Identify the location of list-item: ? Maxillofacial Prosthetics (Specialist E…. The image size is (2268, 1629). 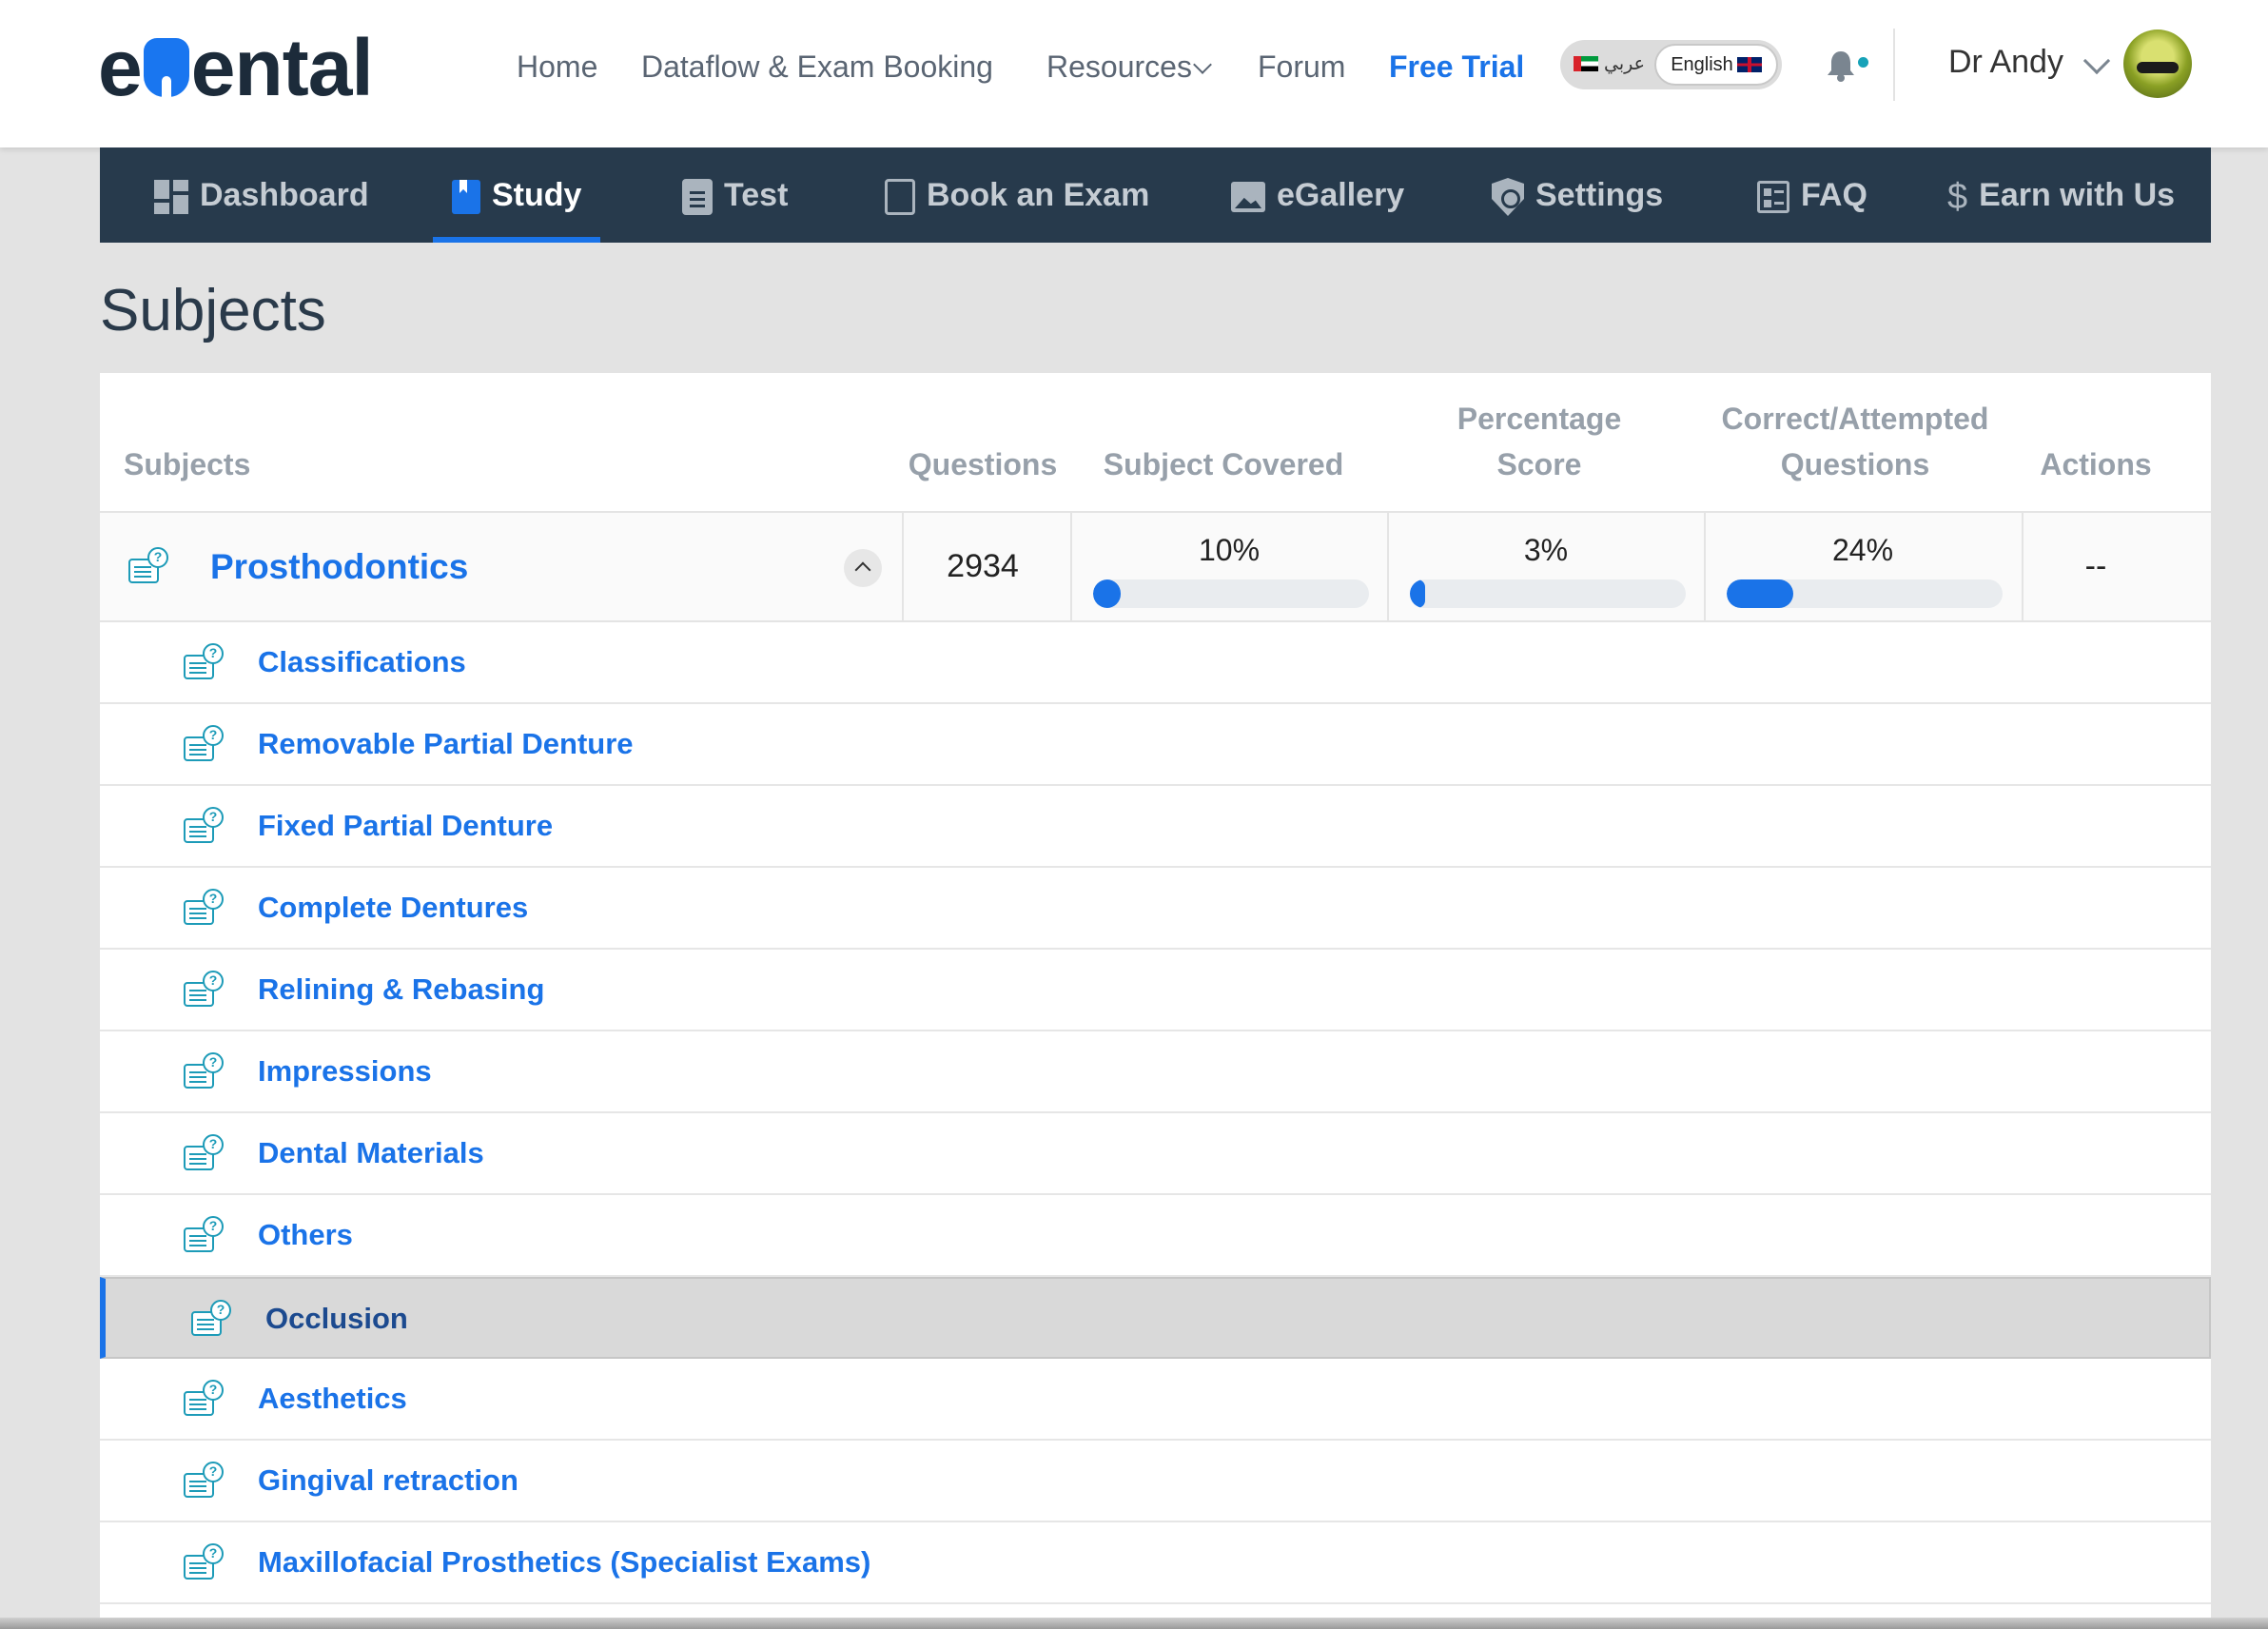
(1155, 1563).